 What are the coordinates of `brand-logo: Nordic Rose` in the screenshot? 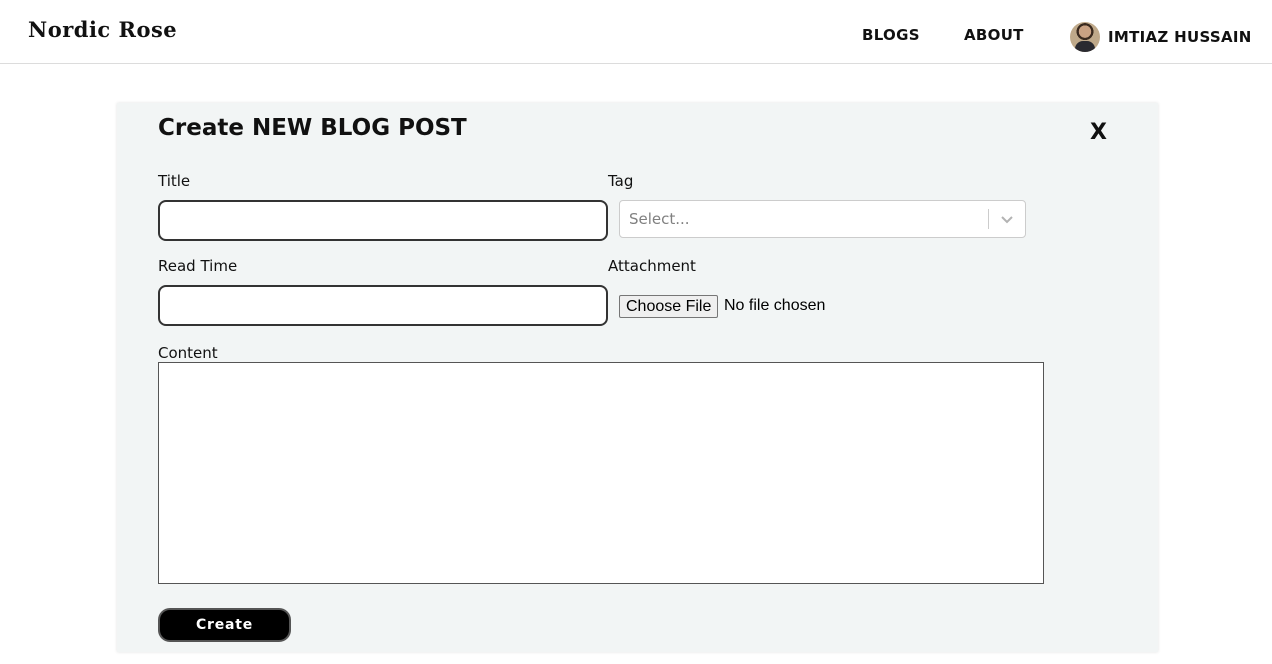 It's located at (102, 29).